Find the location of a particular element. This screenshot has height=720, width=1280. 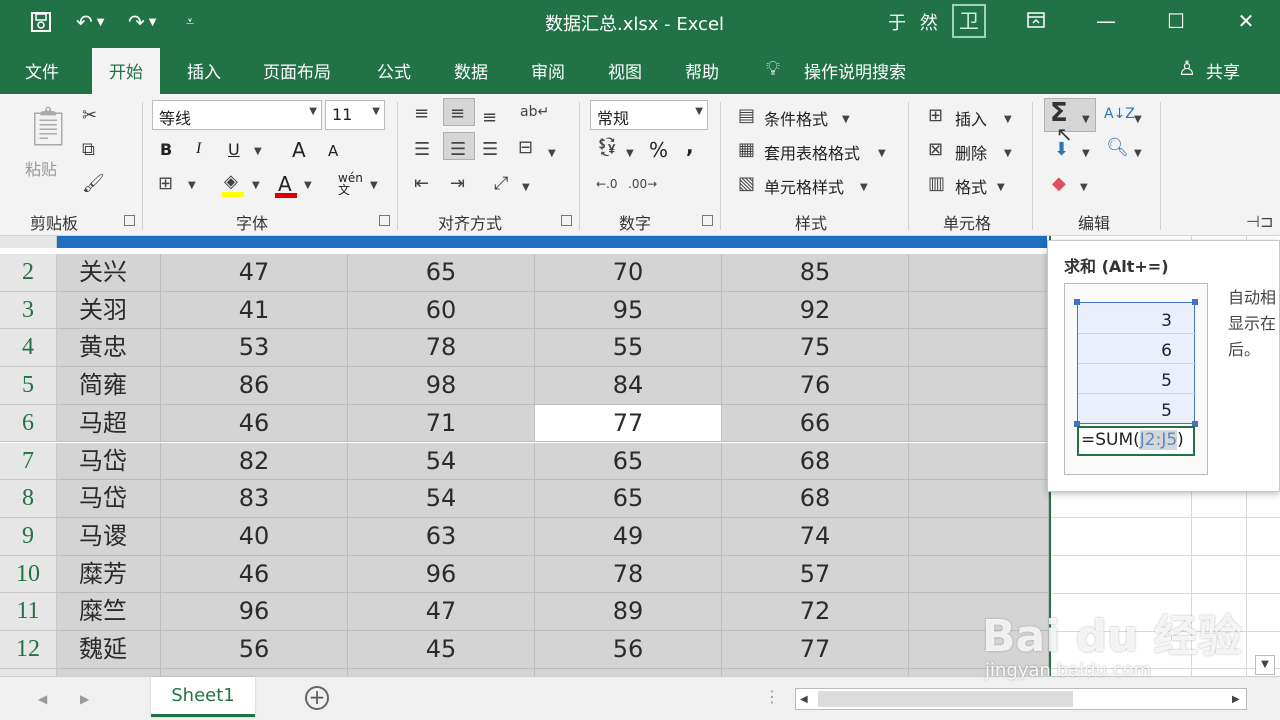

align-right-icon: ☰ is located at coordinates (490, 150).